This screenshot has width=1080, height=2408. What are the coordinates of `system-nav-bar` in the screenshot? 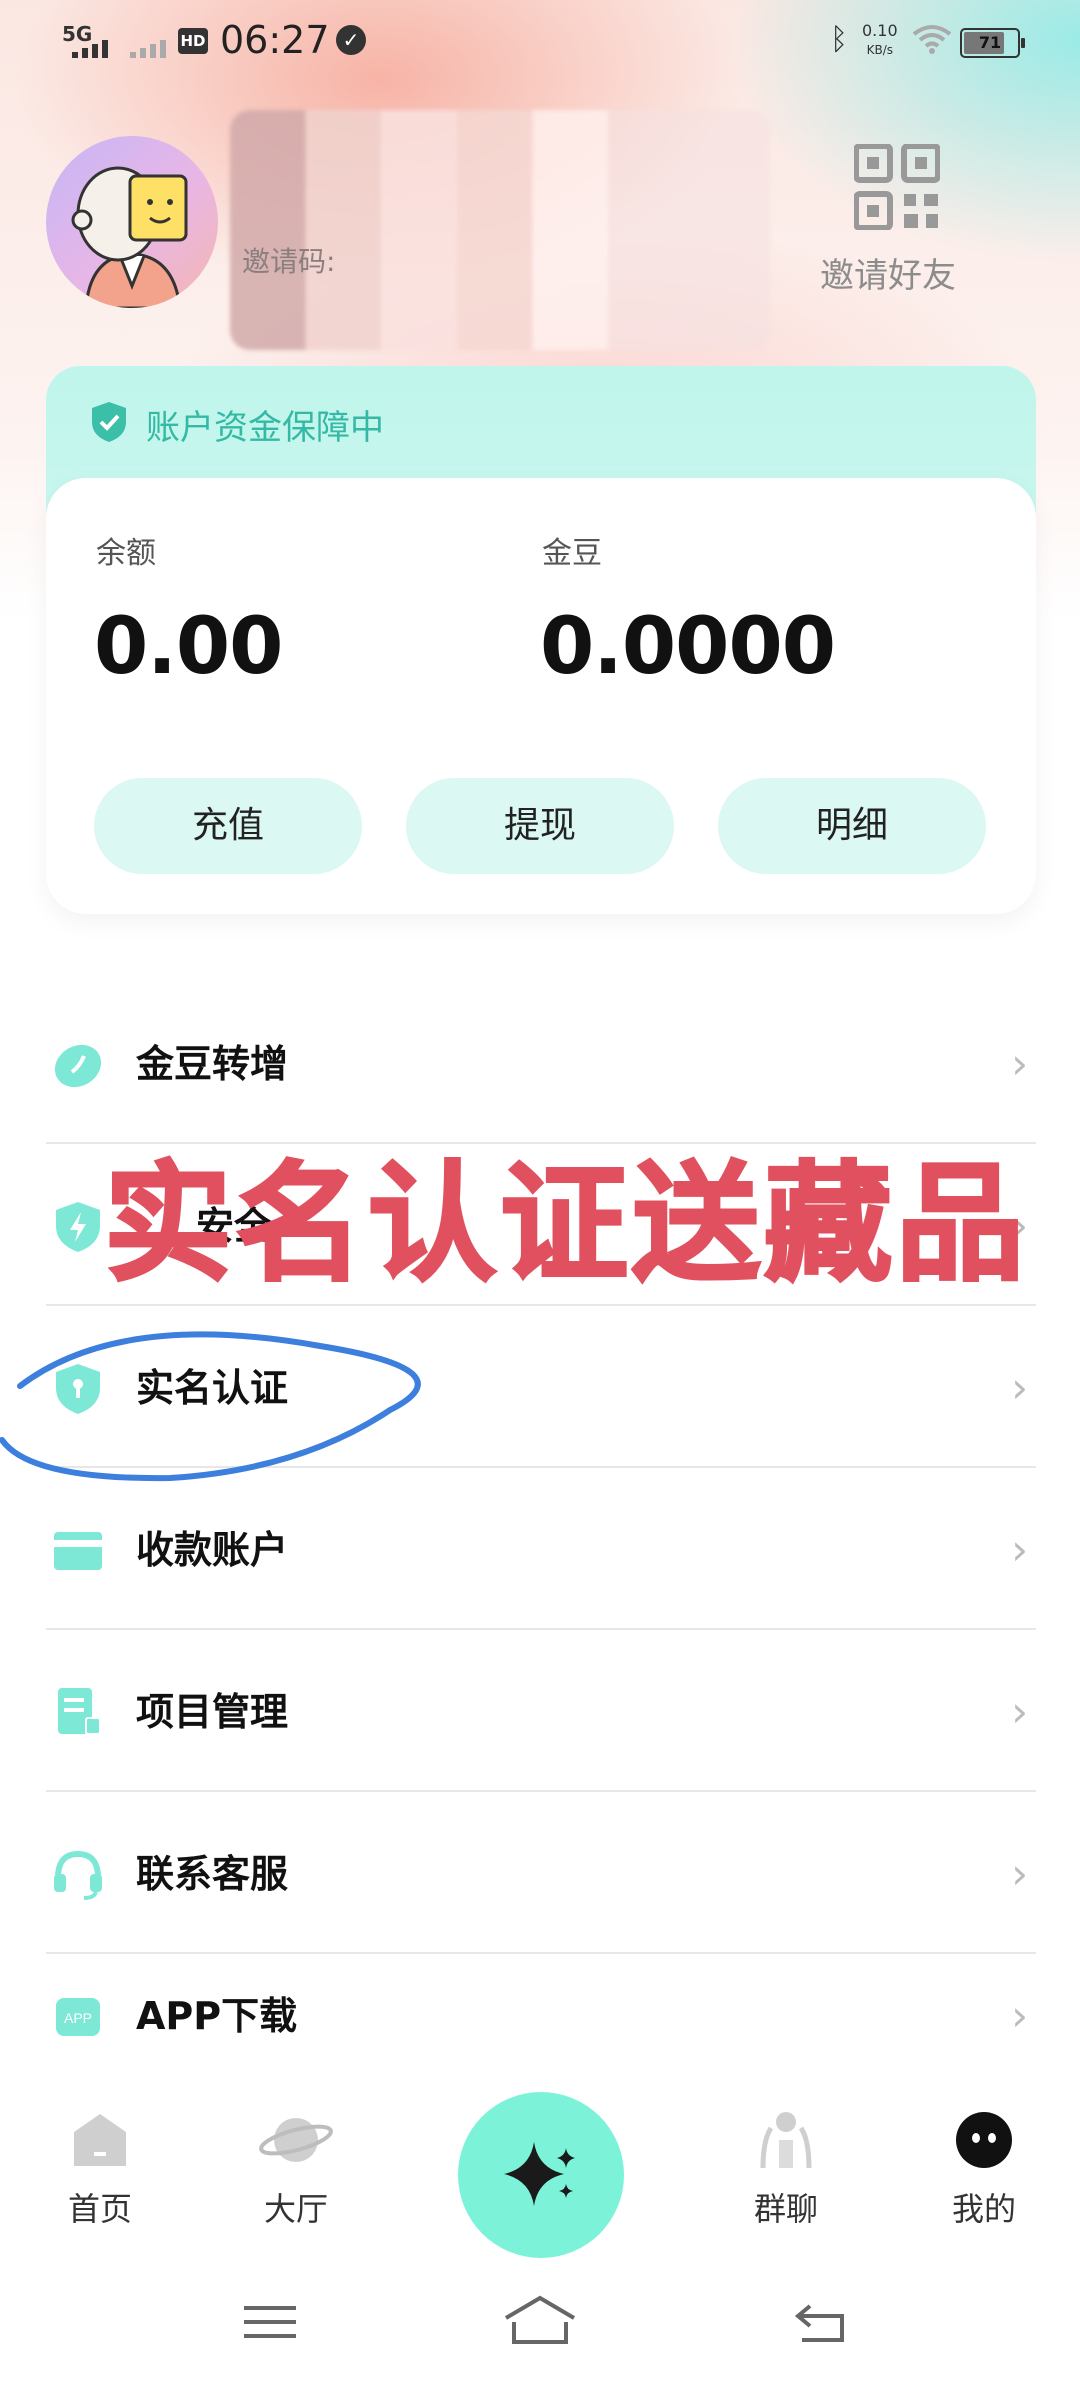 It's located at (540, 2339).